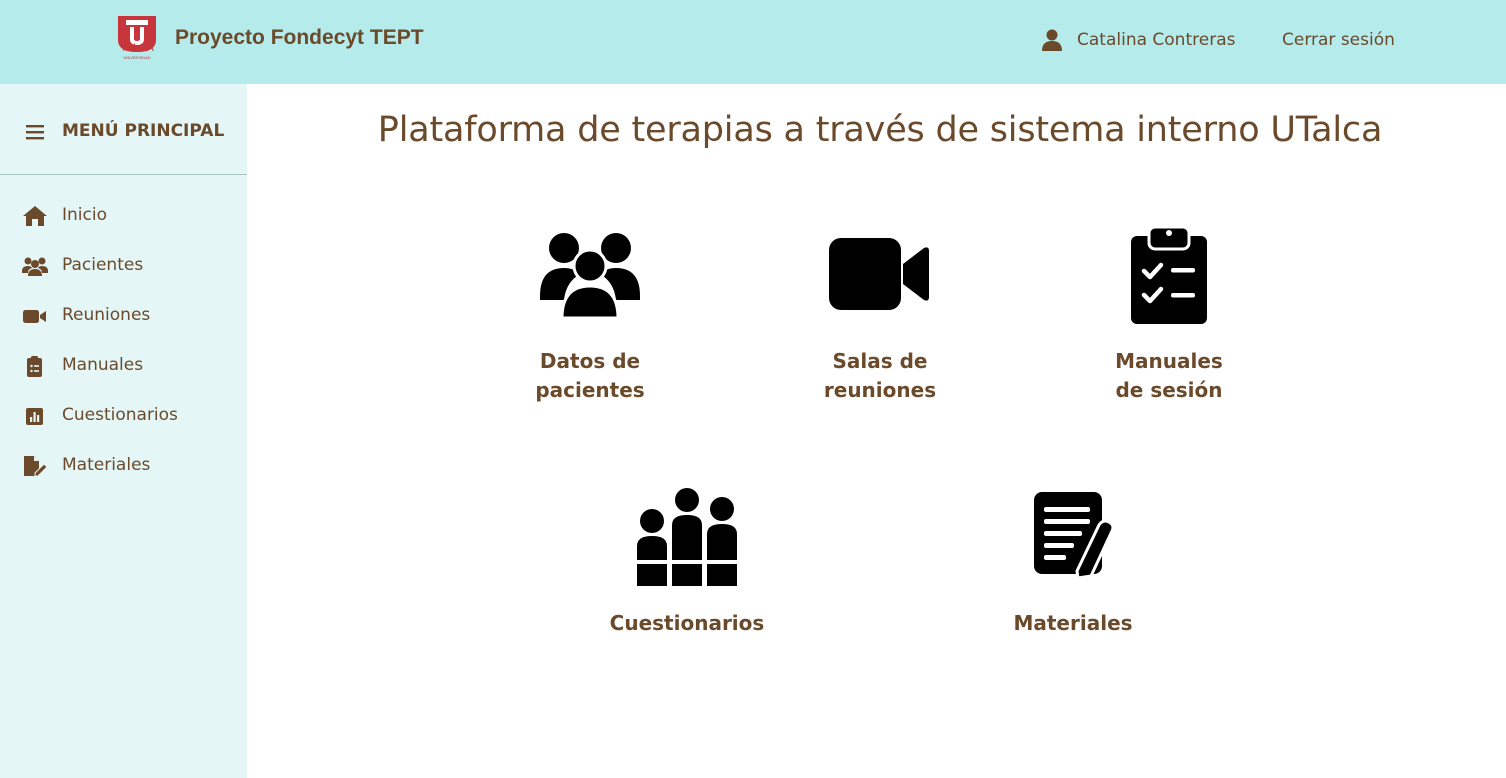 Image resolution: width=1506 pixels, height=778 pixels. Describe the element at coordinates (1073, 623) in the screenshot. I see `card-label: Materiales` at that location.